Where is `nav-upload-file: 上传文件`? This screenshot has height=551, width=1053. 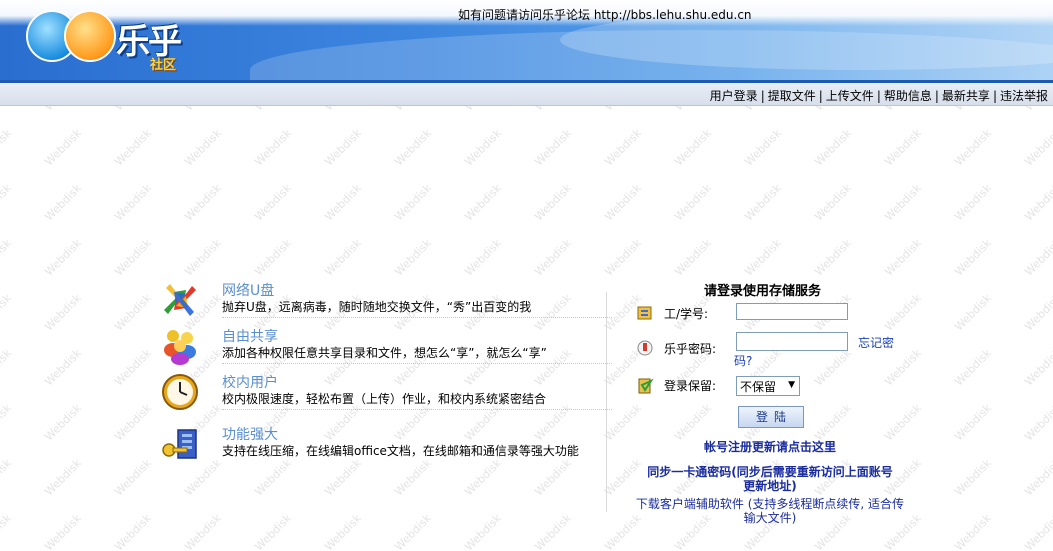 nav-upload-file: 上传文件 is located at coordinates (850, 96).